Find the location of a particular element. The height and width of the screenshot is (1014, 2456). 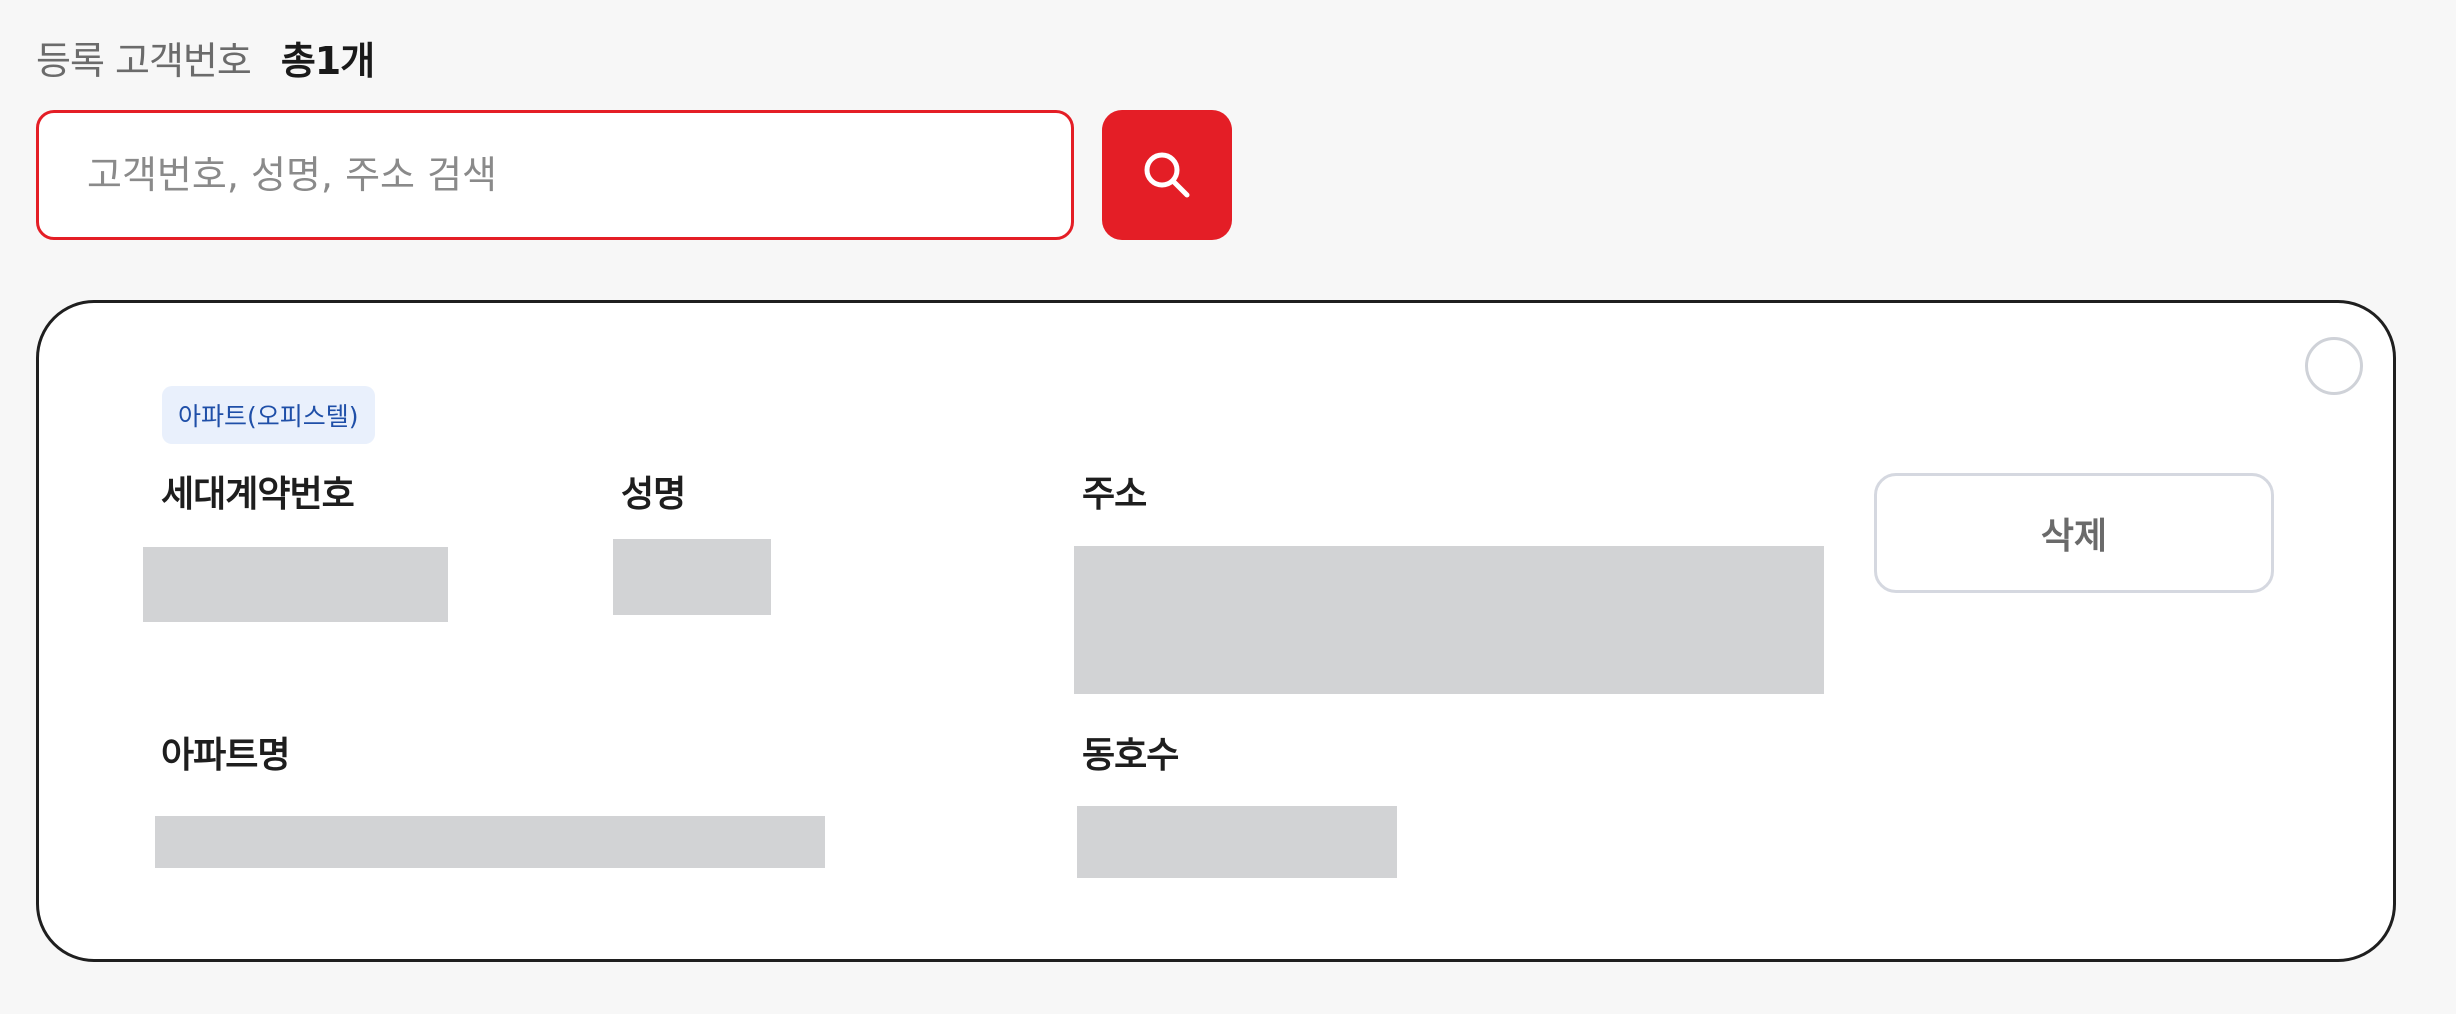

search-icon is located at coordinates (1167, 175).